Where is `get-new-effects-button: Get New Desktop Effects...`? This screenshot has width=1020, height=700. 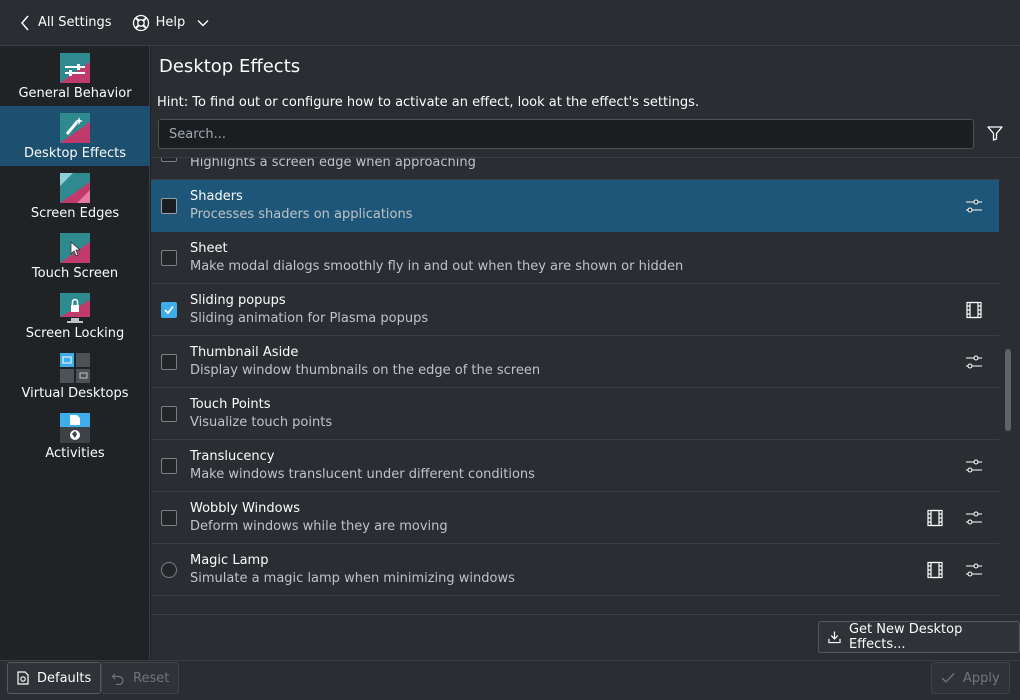 get-new-effects-button: Get New Desktop Effects... is located at coordinates (919, 637).